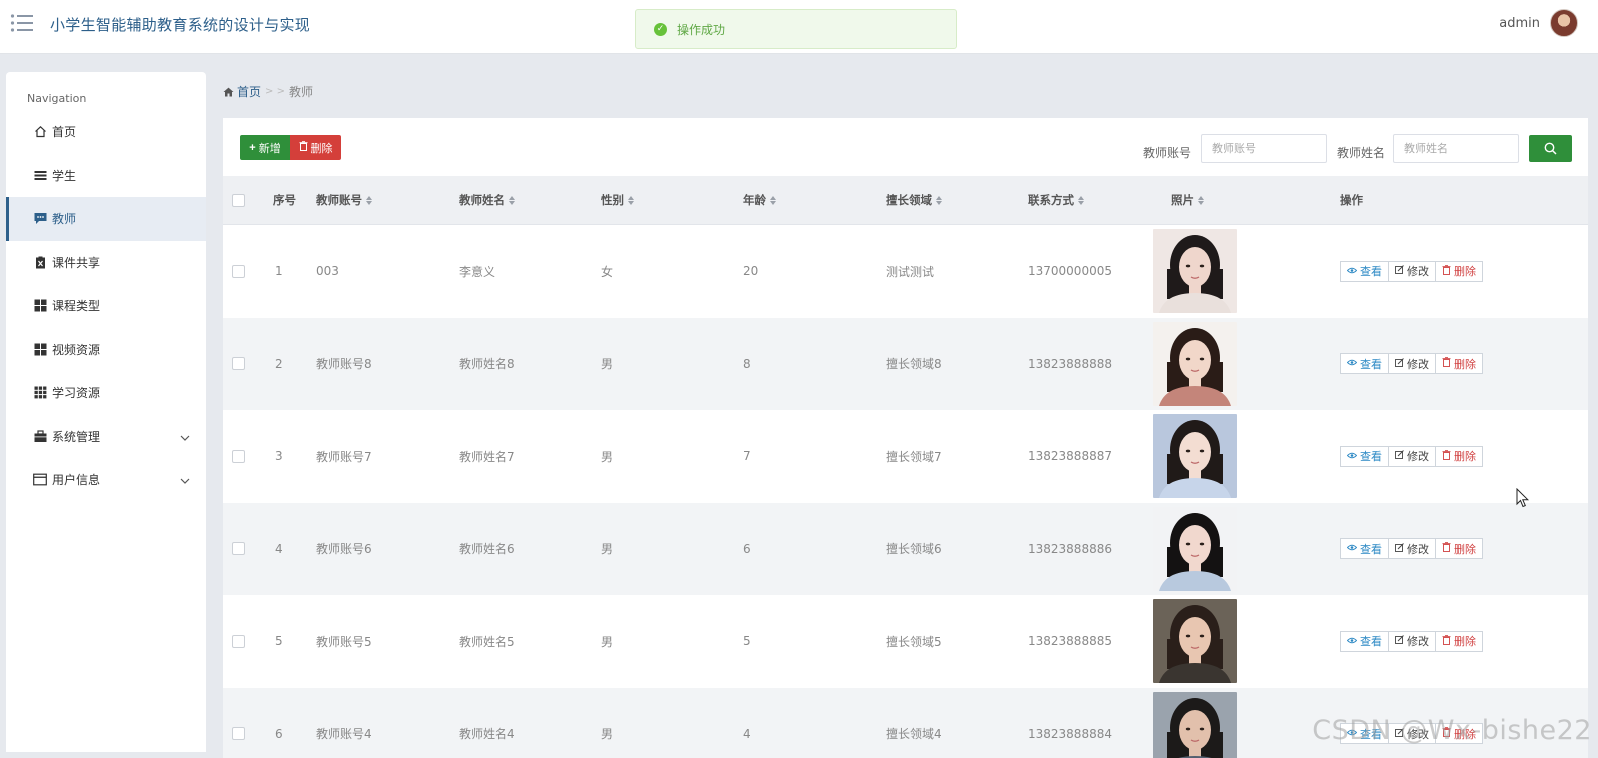 Image resolution: width=1598 pixels, height=758 pixels. What do you see at coordinates (344, 200) in the screenshot?
I see `header-account: 教师账号` at bounding box center [344, 200].